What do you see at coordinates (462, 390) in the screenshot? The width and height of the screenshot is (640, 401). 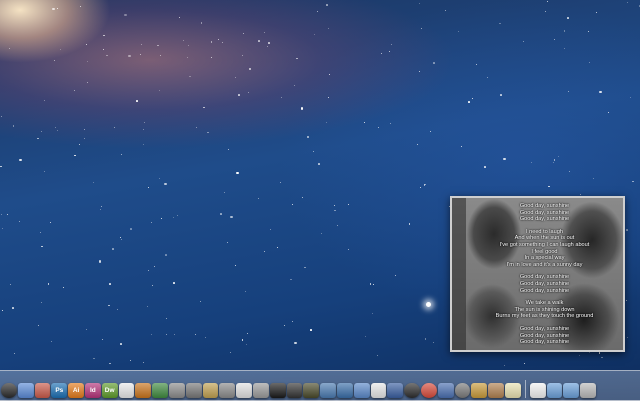 I see `system-preferences-icon` at bounding box center [462, 390].